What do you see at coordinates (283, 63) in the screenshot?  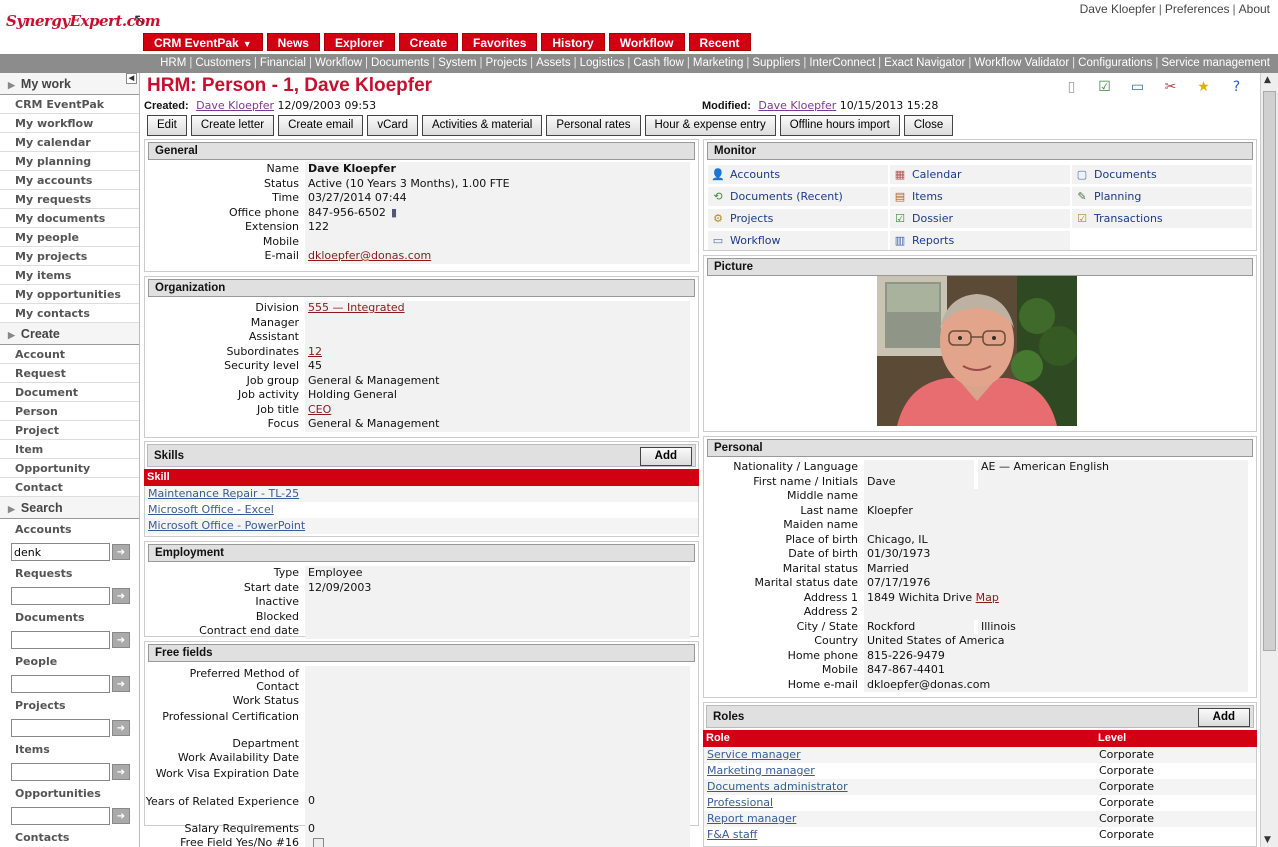 I see `subnav-item: Financial` at bounding box center [283, 63].